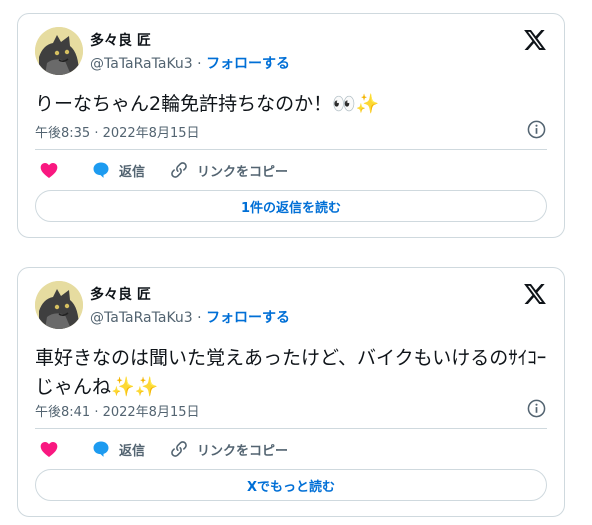  What do you see at coordinates (291, 372) in the screenshot?
I see `tweet-text: 車好きなのは聞いた覚えあったけど、バイクもいけるのｻｲｺｰじゃんね✨✨` at bounding box center [291, 372].